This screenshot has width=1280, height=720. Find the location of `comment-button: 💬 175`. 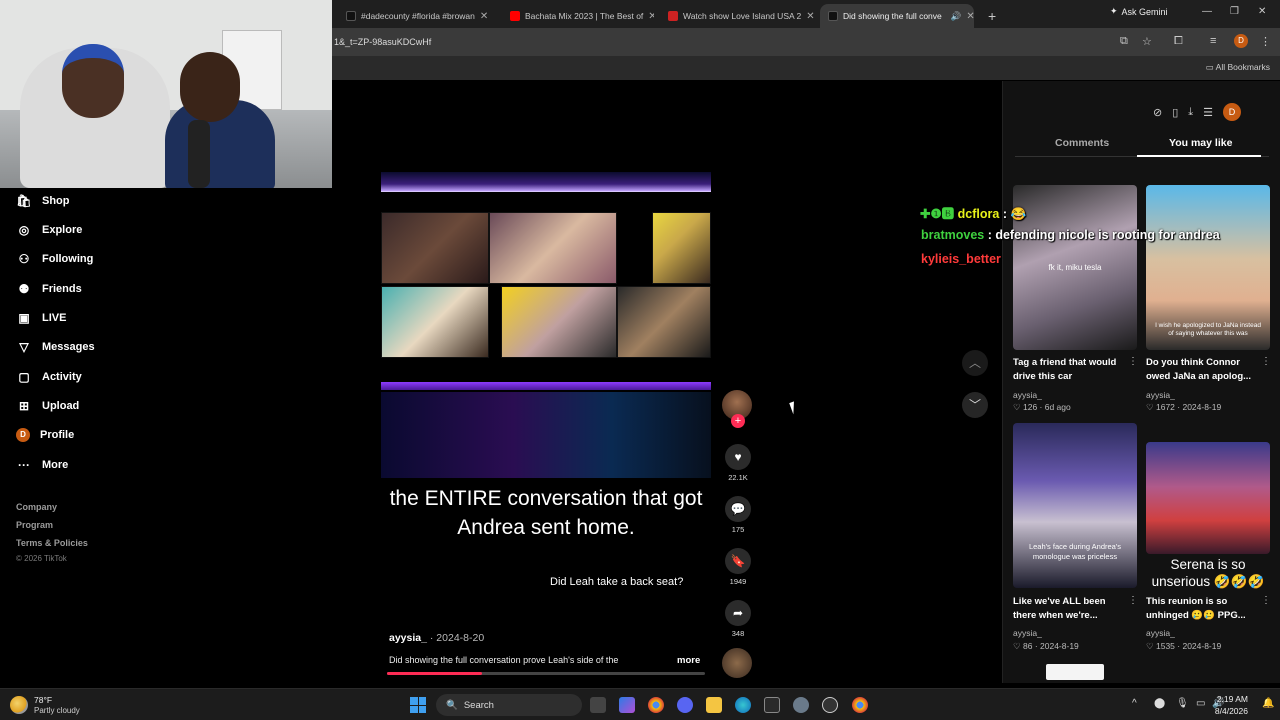

comment-button: 💬 175 is located at coordinates (738, 515).